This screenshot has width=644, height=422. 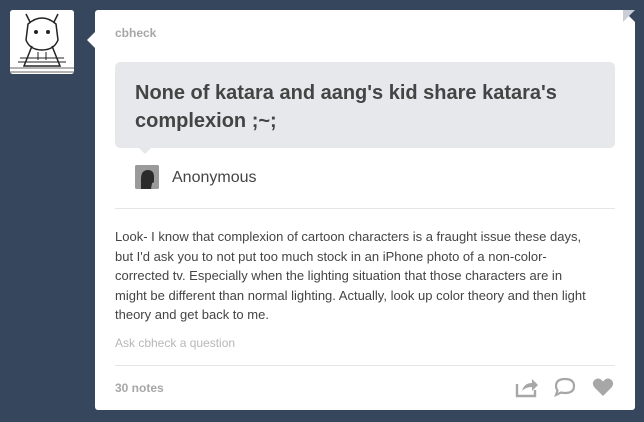 What do you see at coordinates (214, 177) in the screenshot?
I see `asker-name: Anonymous` at bounding box center [214, 177].